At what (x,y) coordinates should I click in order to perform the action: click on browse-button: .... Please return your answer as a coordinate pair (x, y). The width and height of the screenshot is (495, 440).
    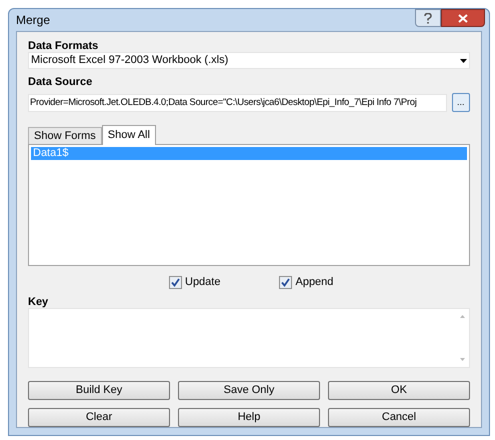
    Looking at the image, I should click on (461, 102).